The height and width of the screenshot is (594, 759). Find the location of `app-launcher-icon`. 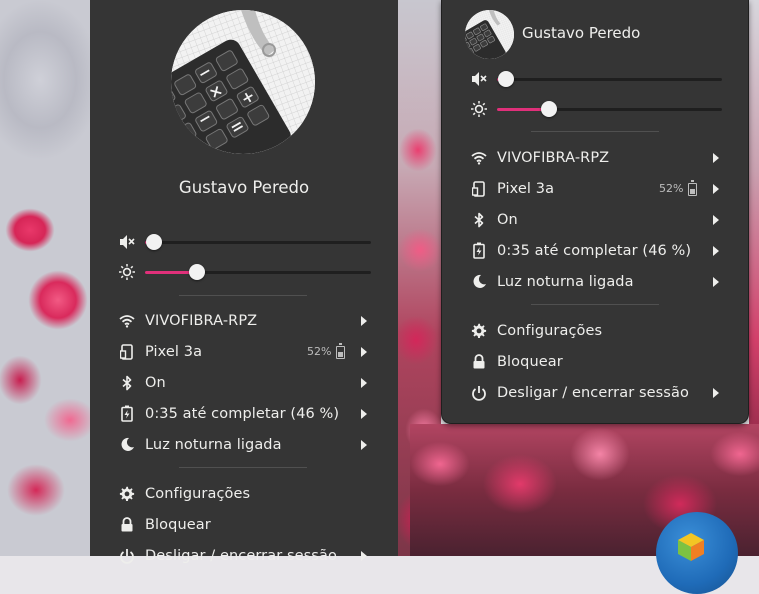

app-launcher-icon is located at coordinates (697, 553).